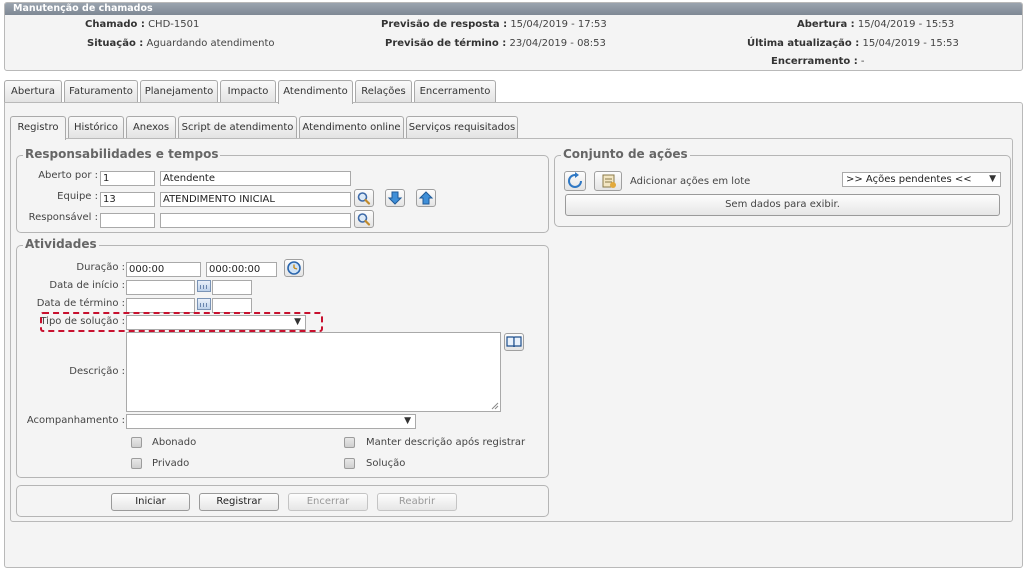 The height and width of the screenshot is (573, 1027). What do you see at coordinates (417, 502) in the screenshot?
I see `reabrir-button: Reabrir` at bounding box center [417, 502].